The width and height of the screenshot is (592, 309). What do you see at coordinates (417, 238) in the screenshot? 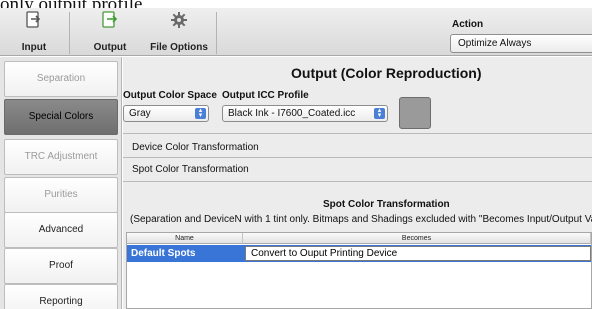
I see `column-header-becomes: Becomes` at bounding box center [417, 238].